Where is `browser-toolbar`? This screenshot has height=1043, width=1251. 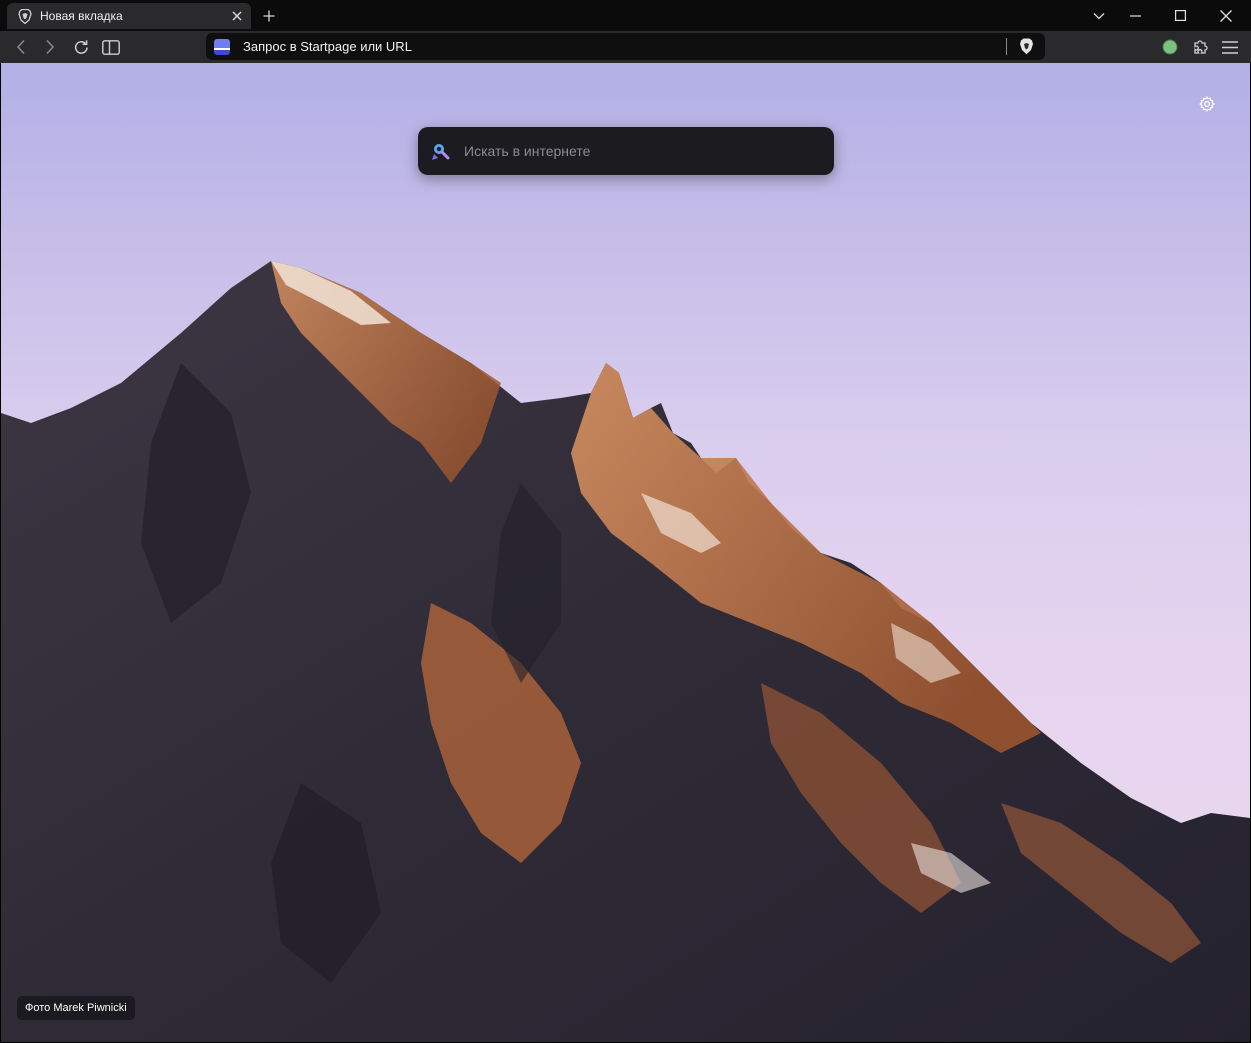 browser-toolbar is located at coordinates (625, 47).